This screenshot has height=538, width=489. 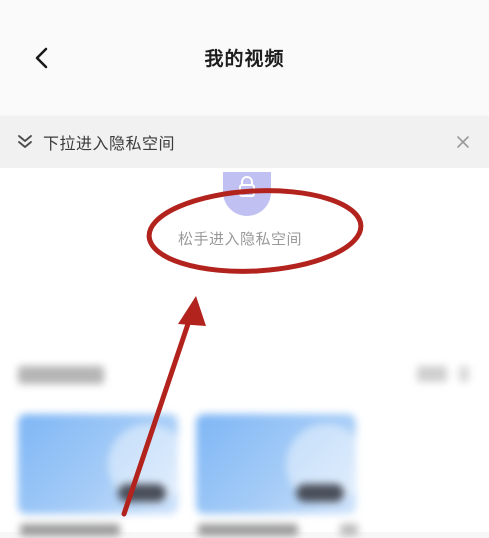 What do you see at coordinates (25, 142) in the screenshot?
I see `double-chevron-down-icon` at bounding box center [25, 142].